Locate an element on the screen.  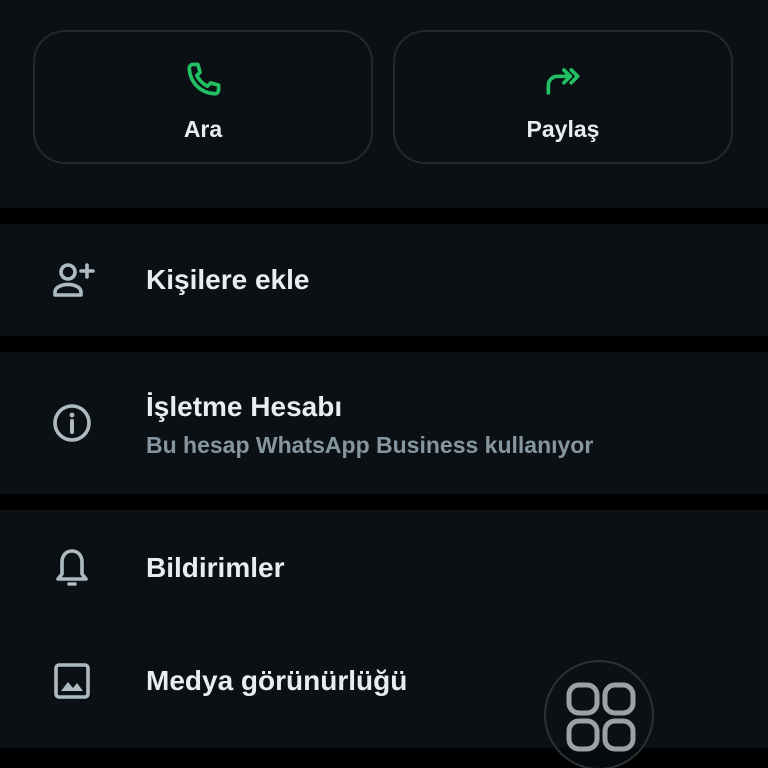
add-contact-label: Kişilere ekle is located at coordinates (228, 279).